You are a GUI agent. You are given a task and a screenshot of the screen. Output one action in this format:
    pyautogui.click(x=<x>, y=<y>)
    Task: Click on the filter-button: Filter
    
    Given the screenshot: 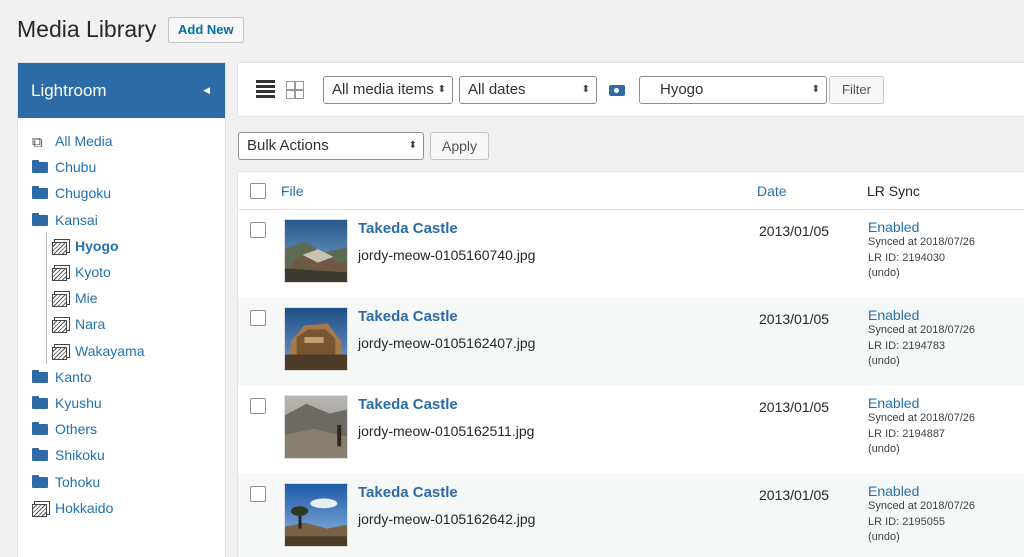 What is the action you would take?
    pyautogui.click(x=856, y=90)
    